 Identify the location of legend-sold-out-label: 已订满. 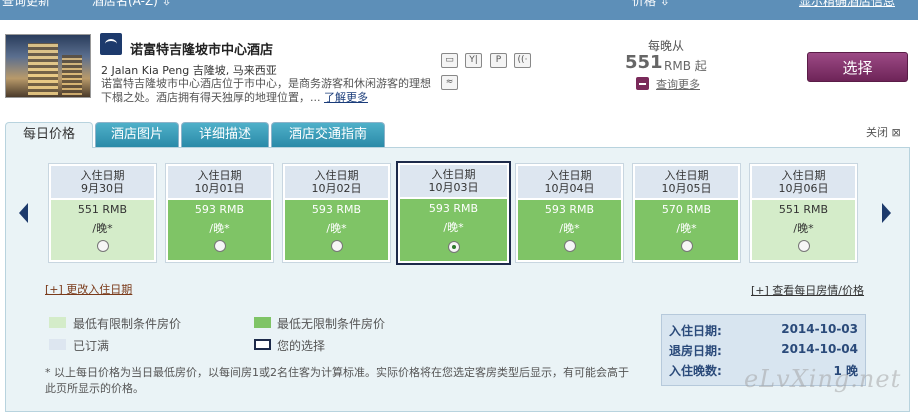
(91, 346).